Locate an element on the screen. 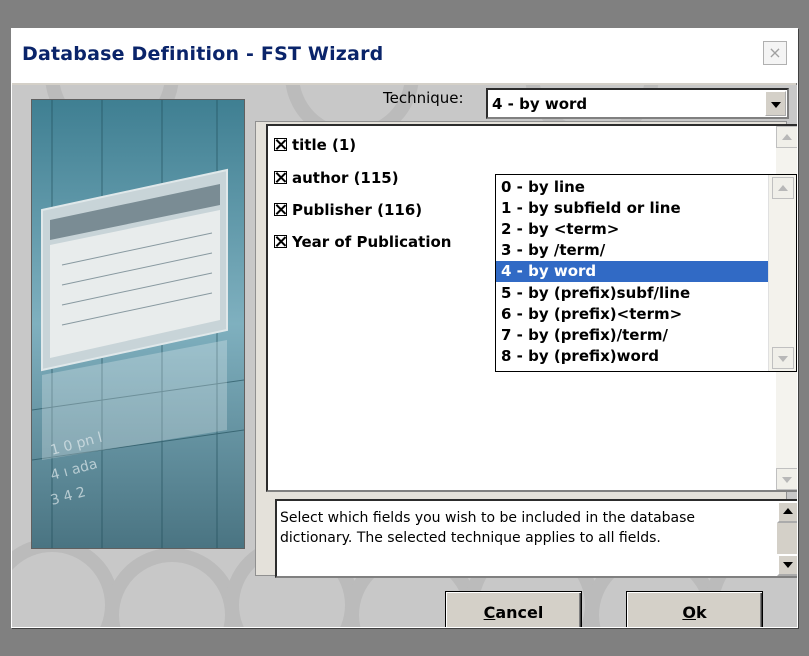 The image size is (809, 656). field-item-title: title (1) is located at coordinates (315, 147).